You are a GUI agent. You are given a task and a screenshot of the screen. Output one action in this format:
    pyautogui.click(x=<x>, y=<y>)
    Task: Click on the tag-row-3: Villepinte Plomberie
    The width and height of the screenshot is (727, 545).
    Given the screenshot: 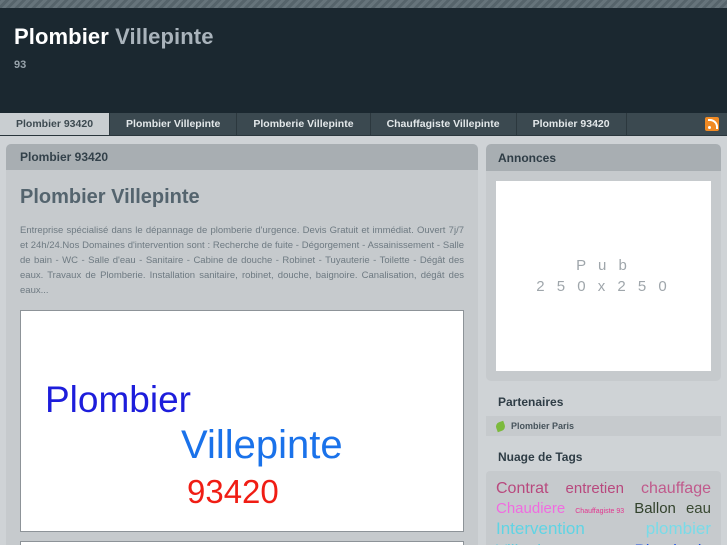 What is the action you would take?
    pyautogui.click(x=603, y=543)
    